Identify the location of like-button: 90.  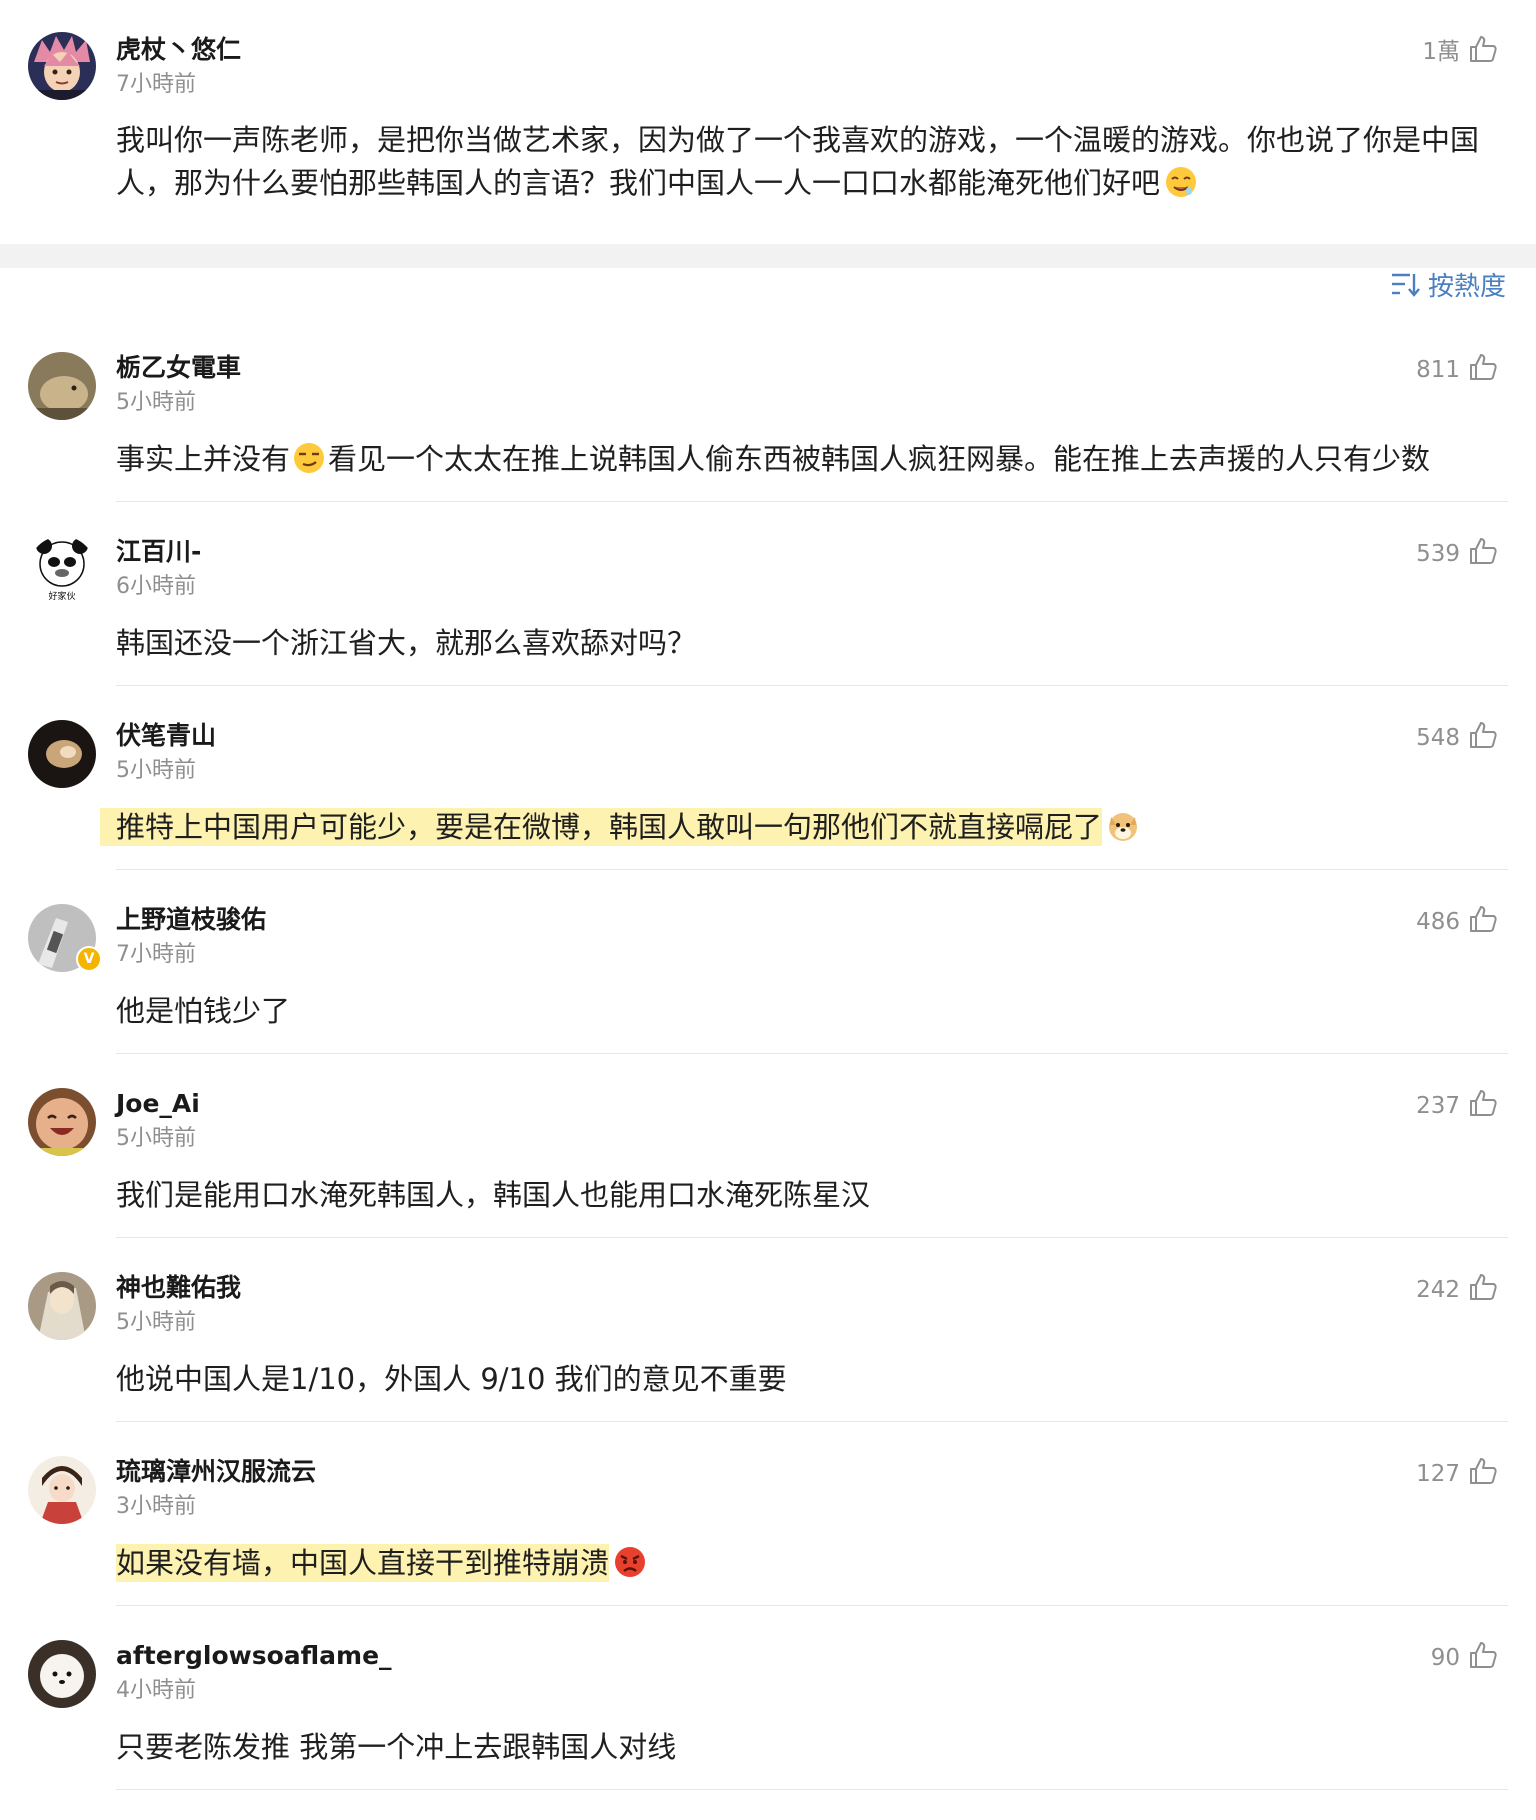
(1416, 1658).